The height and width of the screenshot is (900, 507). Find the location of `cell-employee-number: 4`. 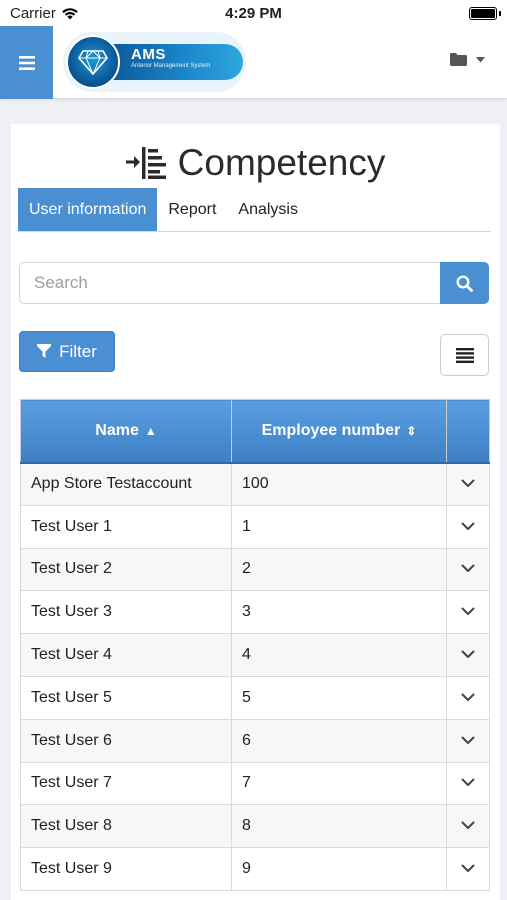

cell-employee-number: 4 is located at coordinates (339, 655).